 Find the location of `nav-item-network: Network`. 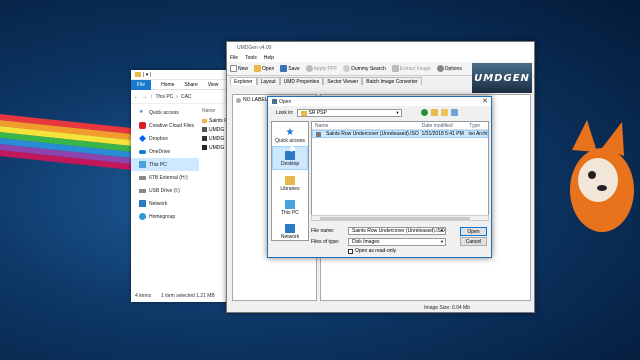

nav-item-network: Network is located at coordinates (165, 203).